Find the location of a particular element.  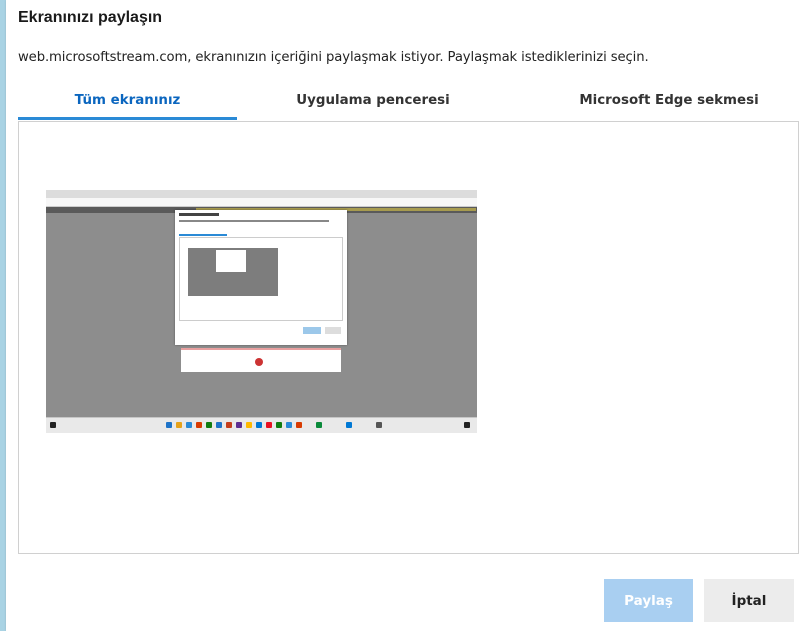

active-tab-indicator is located at coordinates (127, 118).